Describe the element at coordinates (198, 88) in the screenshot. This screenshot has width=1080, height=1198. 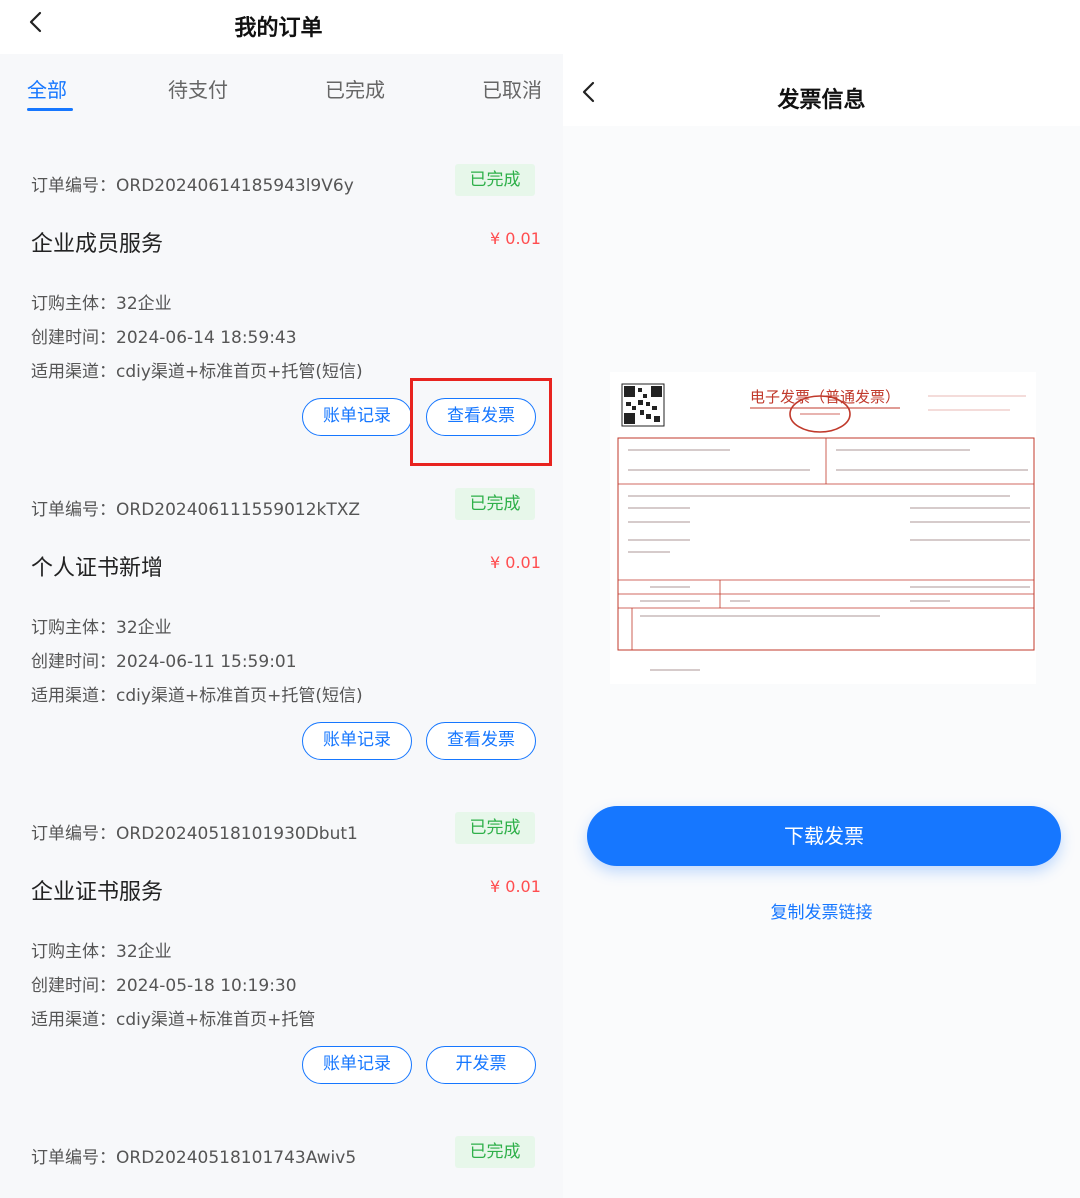
I see `tab-pending-payment: 待支付` at that location.